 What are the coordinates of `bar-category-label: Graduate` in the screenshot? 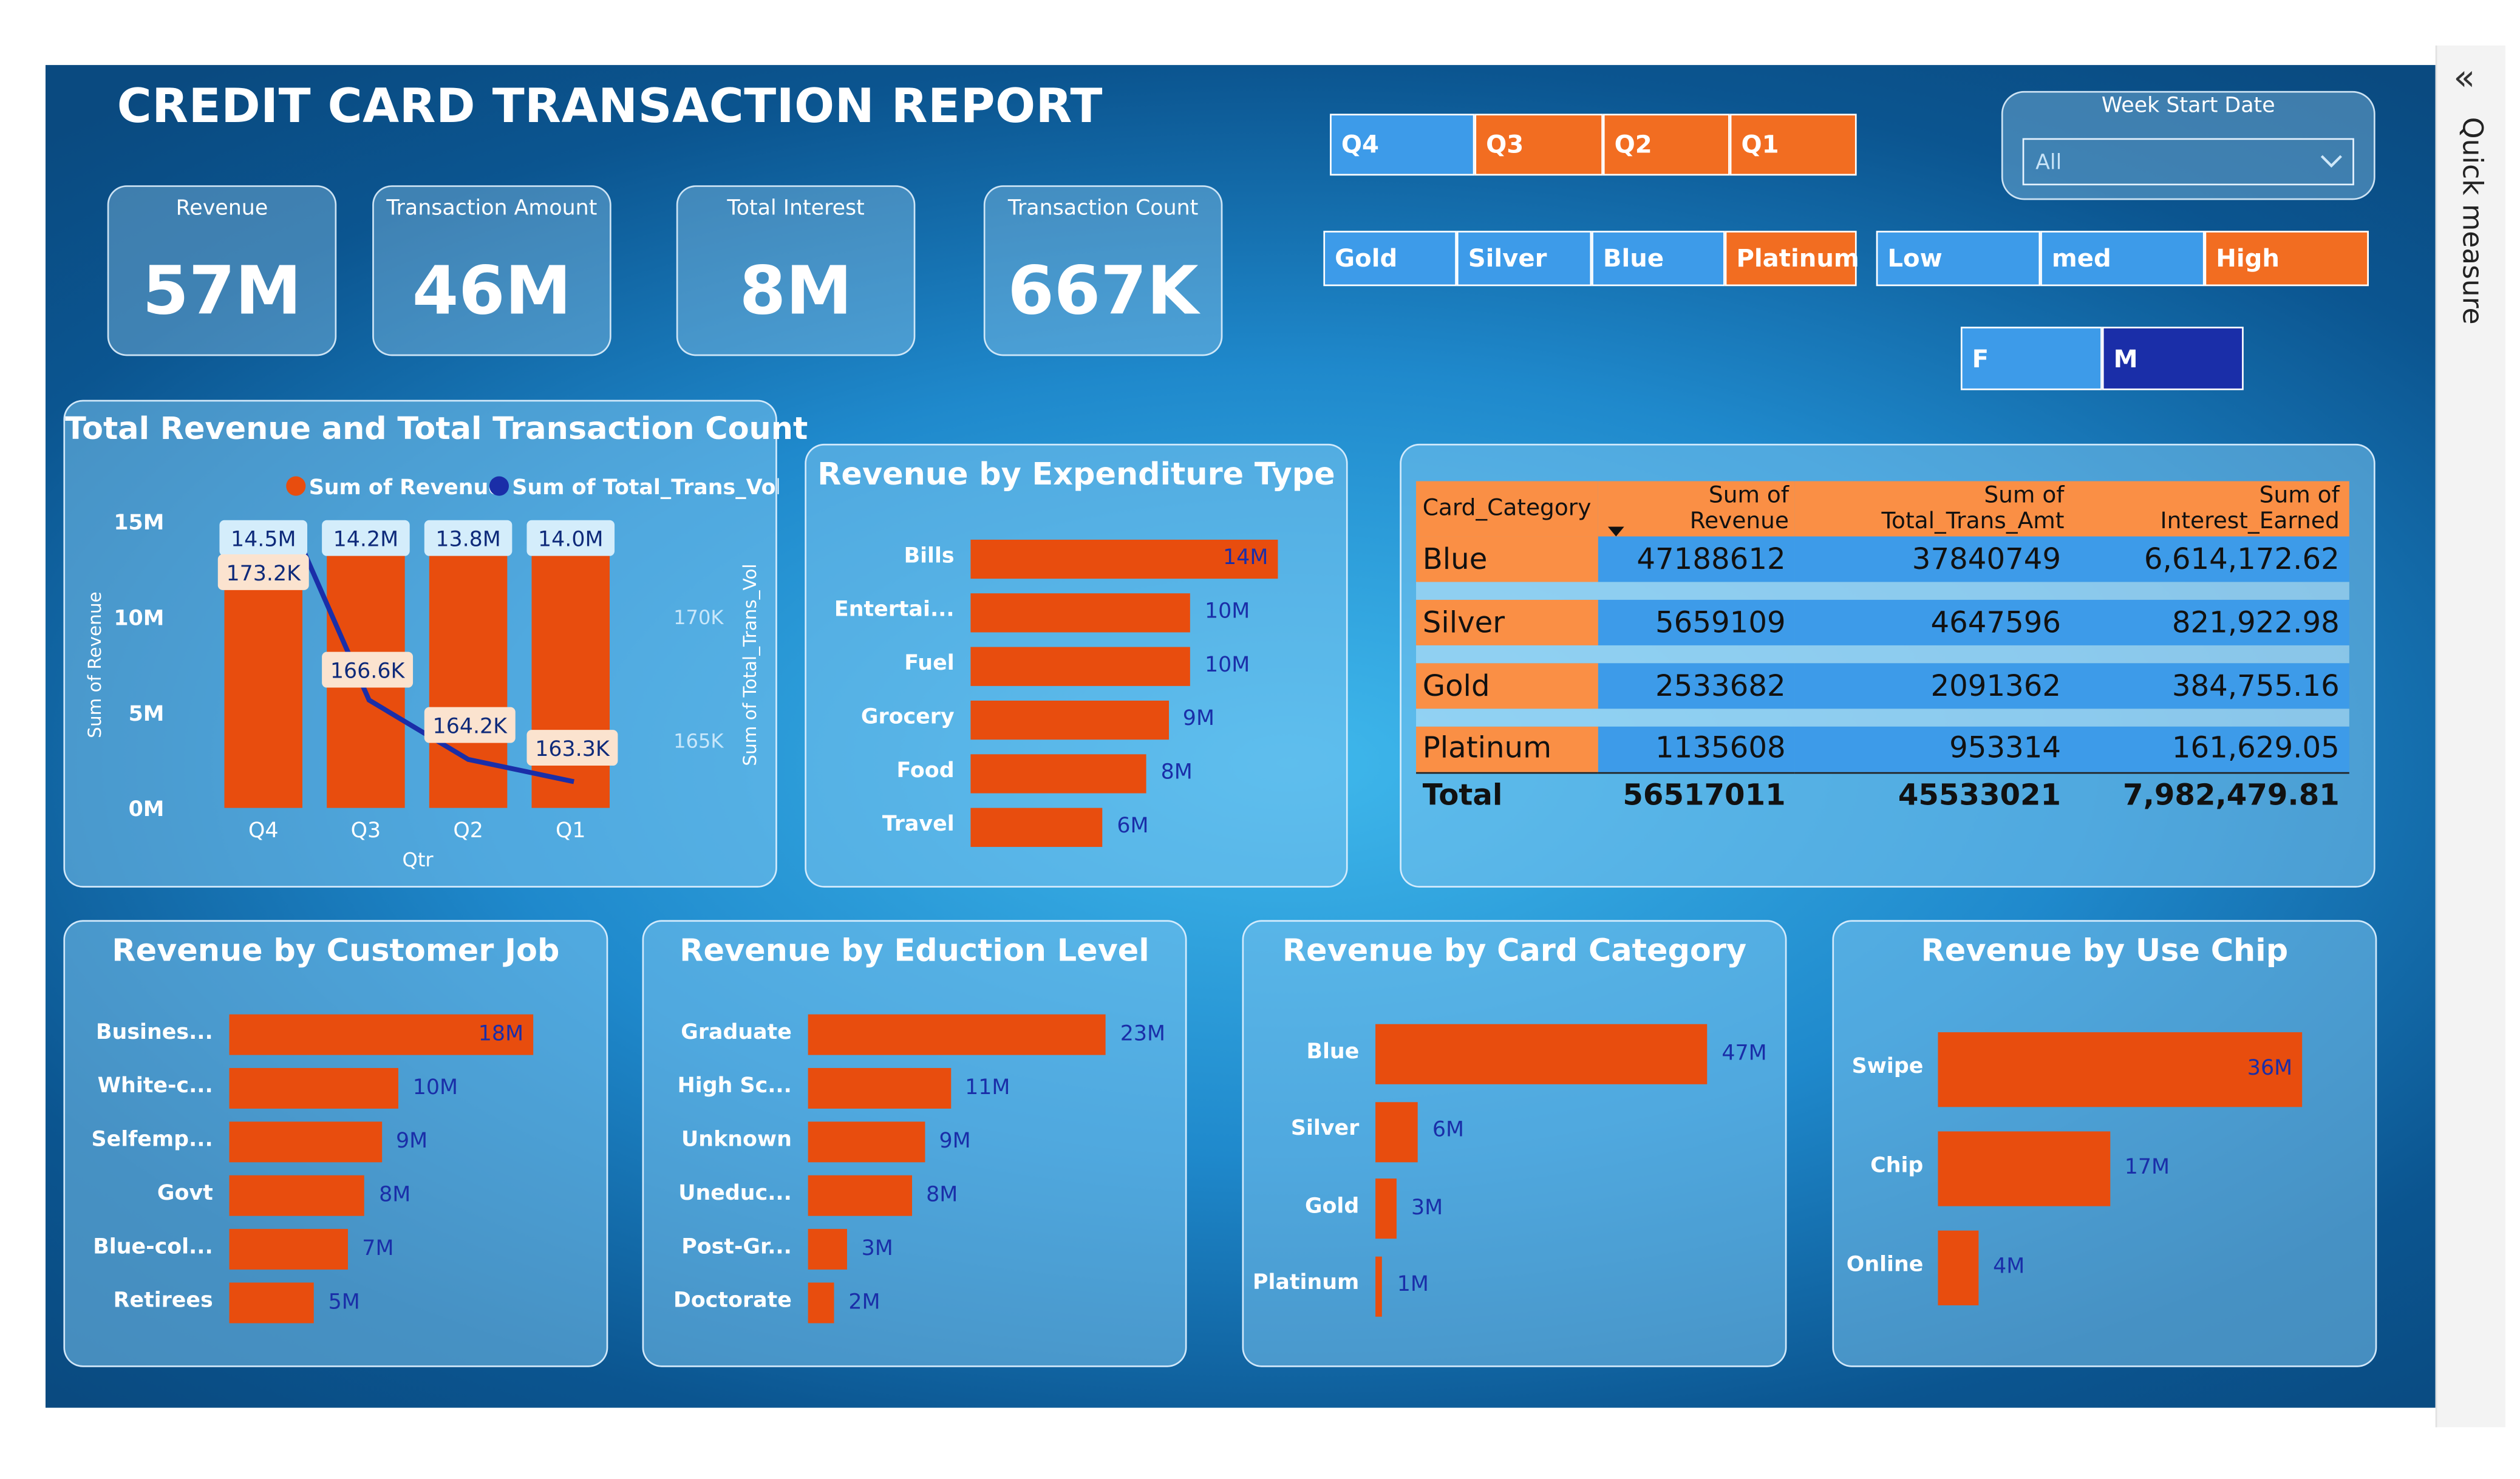 It's located at (736, 1032).